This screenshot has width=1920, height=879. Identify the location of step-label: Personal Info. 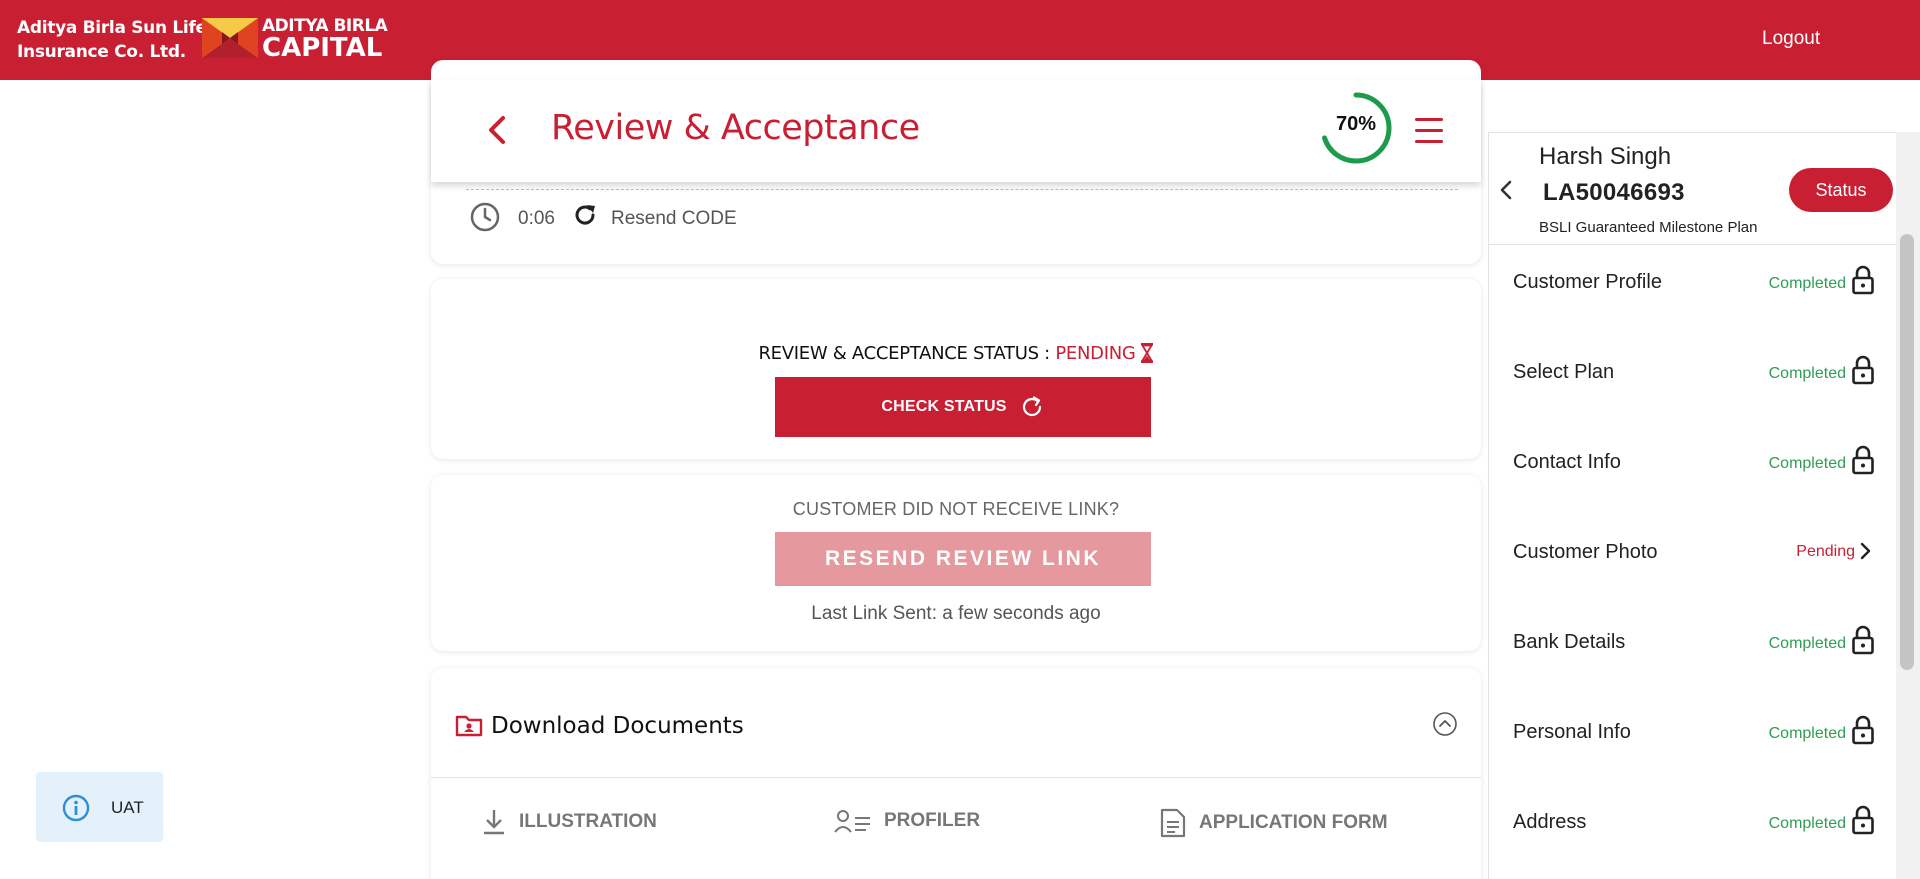
(1572, 732).